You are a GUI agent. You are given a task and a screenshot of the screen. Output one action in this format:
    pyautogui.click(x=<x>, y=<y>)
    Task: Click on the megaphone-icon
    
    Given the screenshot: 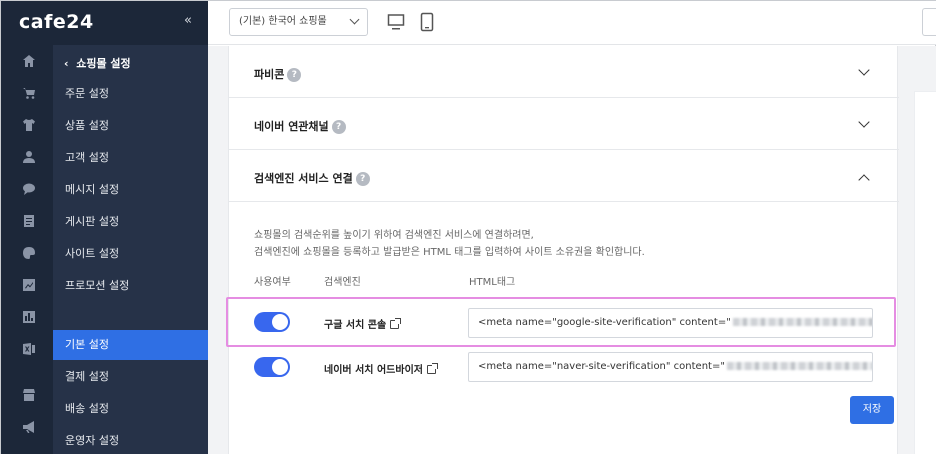 What is the action you would take?
    pyautogui.click(x=29, y=427)
    